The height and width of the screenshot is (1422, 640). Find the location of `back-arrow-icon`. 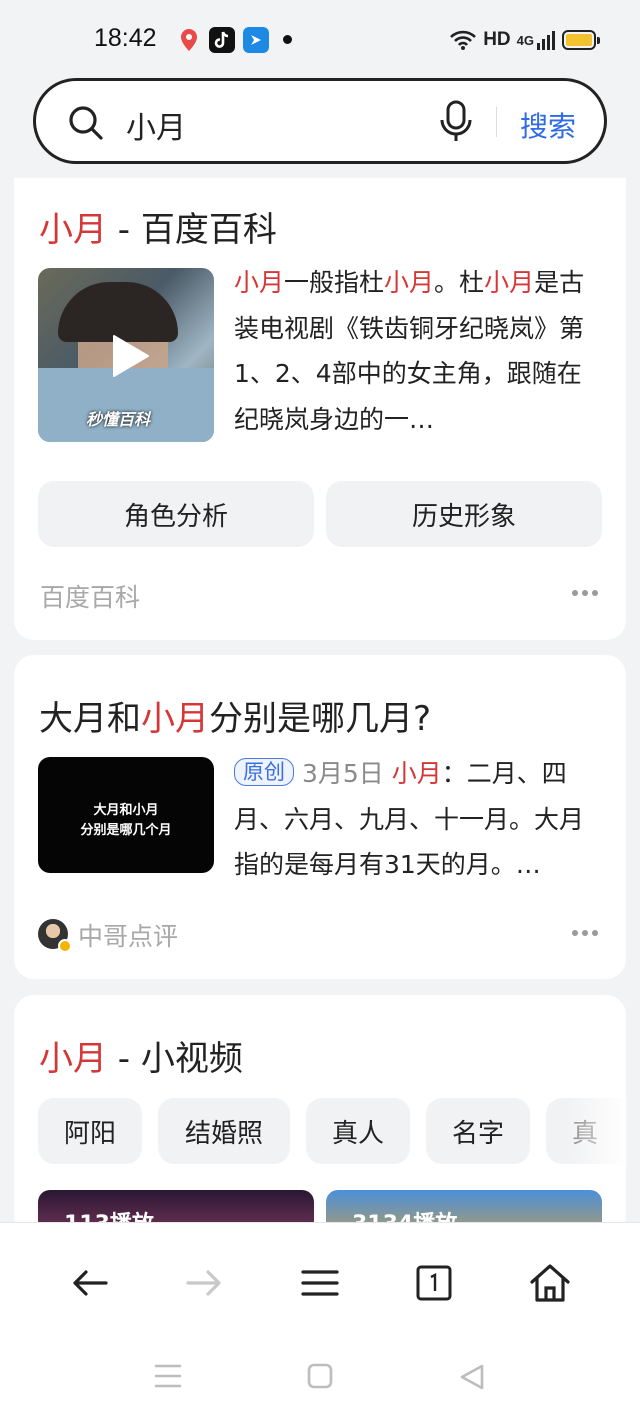

back-arrow-icon is located at coordinates (90, 1283).